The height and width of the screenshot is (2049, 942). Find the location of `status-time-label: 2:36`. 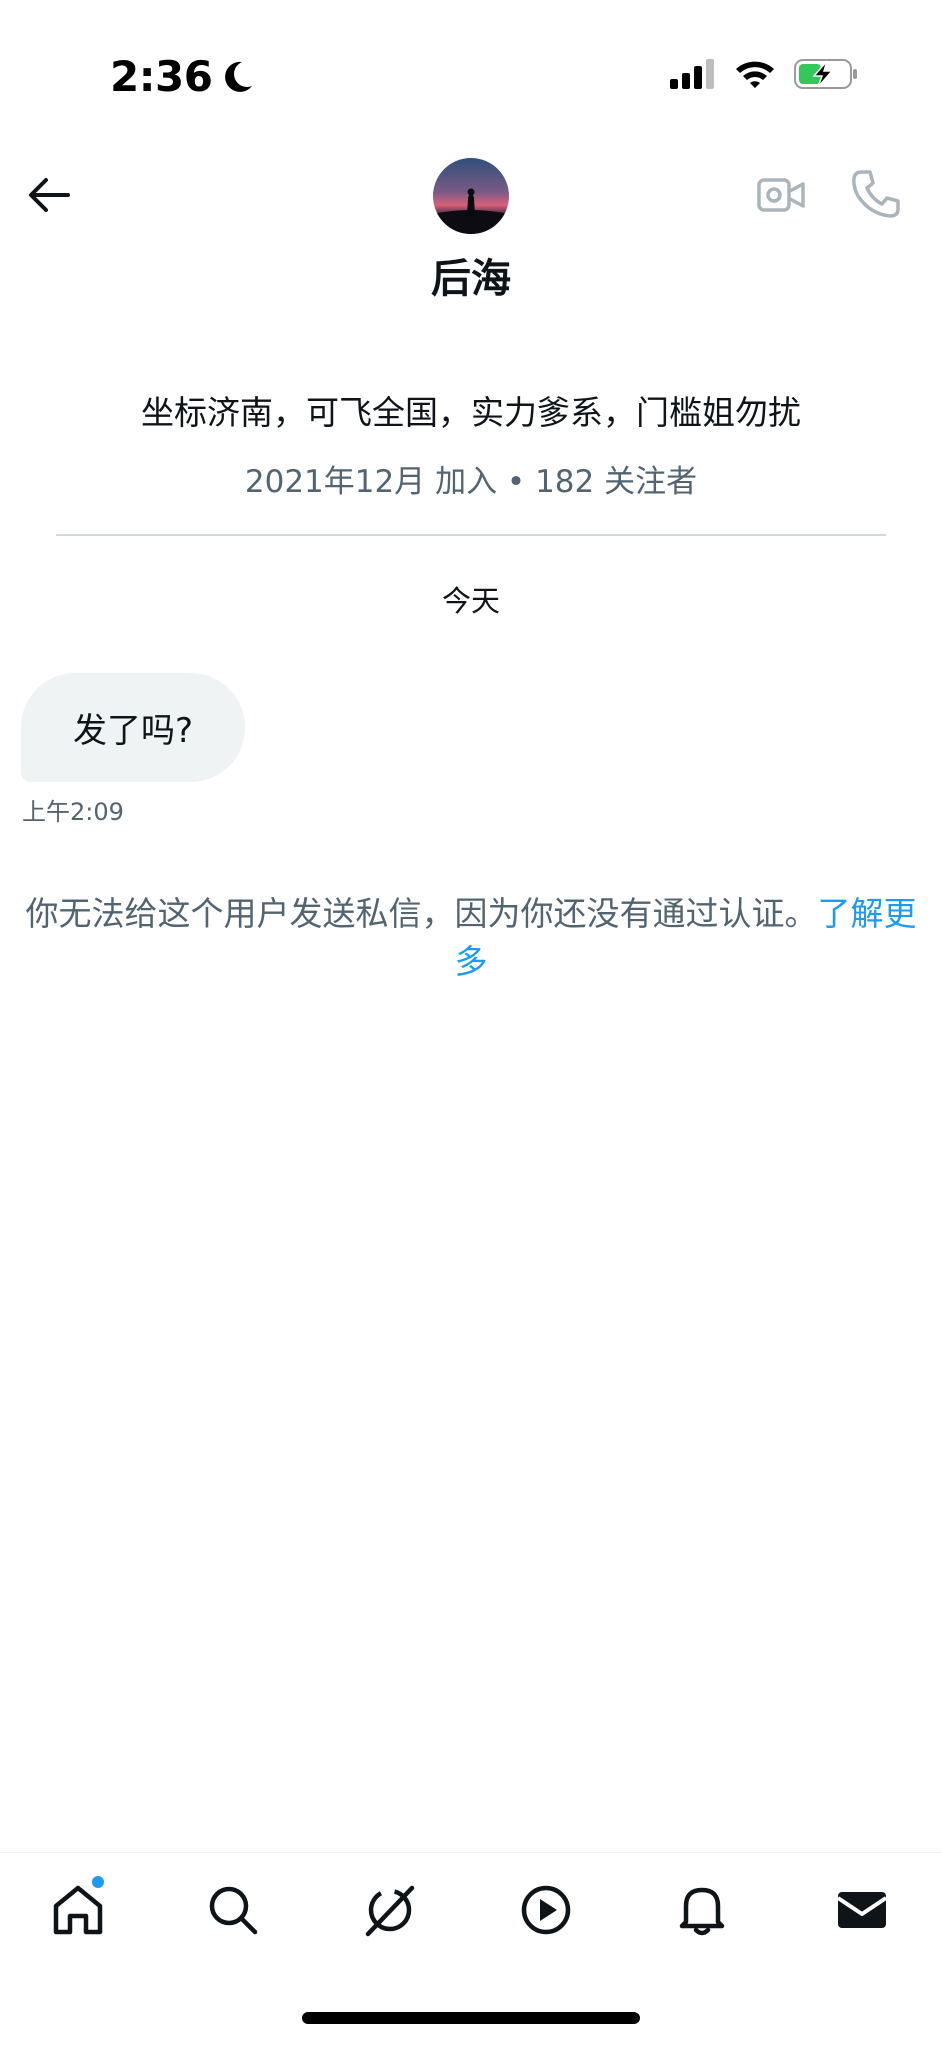

status-time-label: 2:36 is located at coordinates (161, 76).